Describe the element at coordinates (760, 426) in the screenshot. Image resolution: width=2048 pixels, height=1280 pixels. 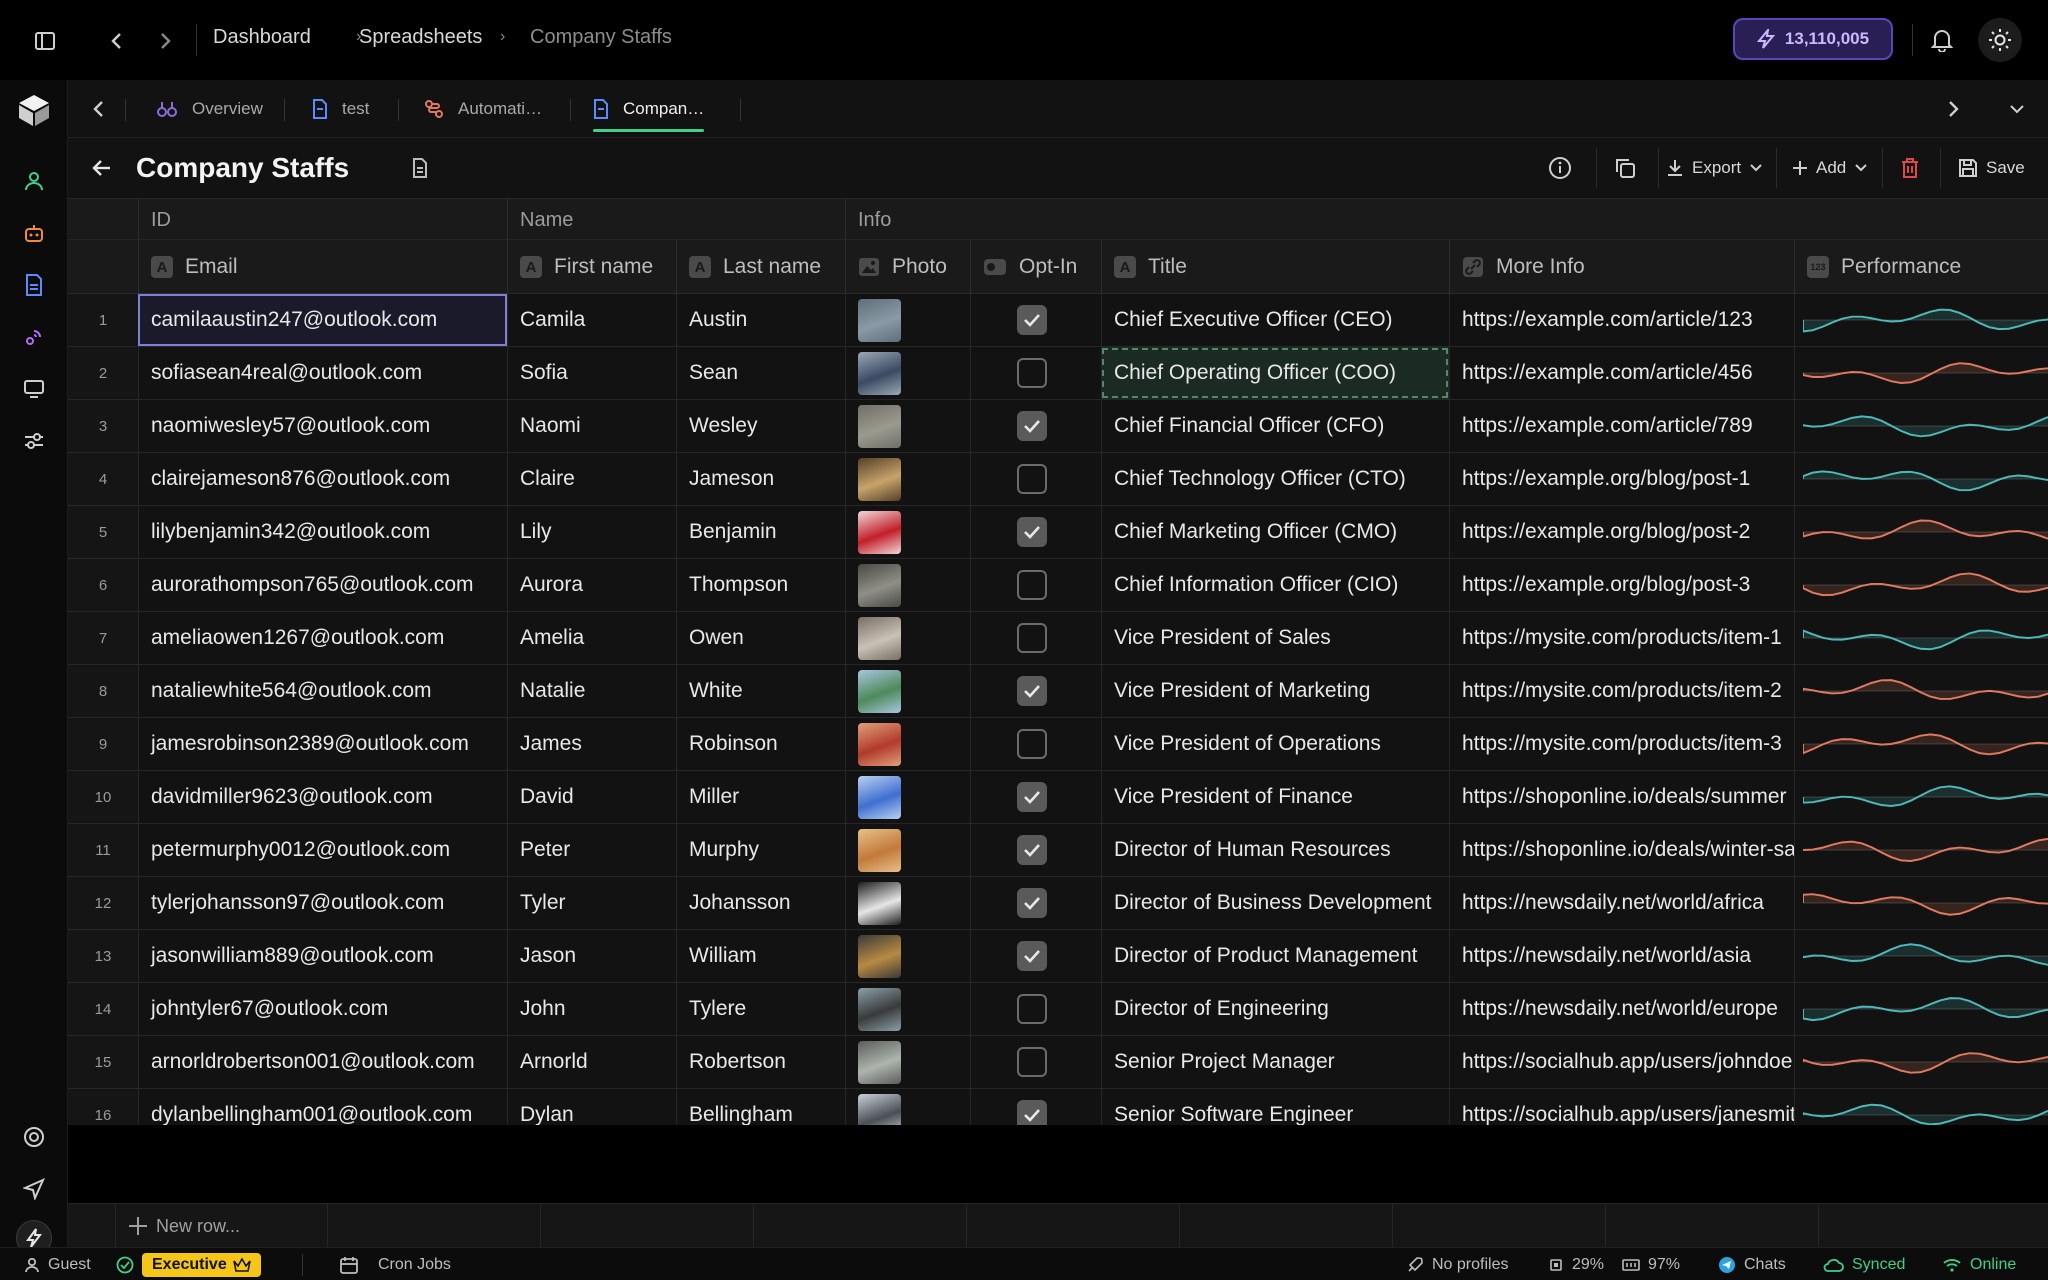
I see `cell-last-name: Wesley` at that location.